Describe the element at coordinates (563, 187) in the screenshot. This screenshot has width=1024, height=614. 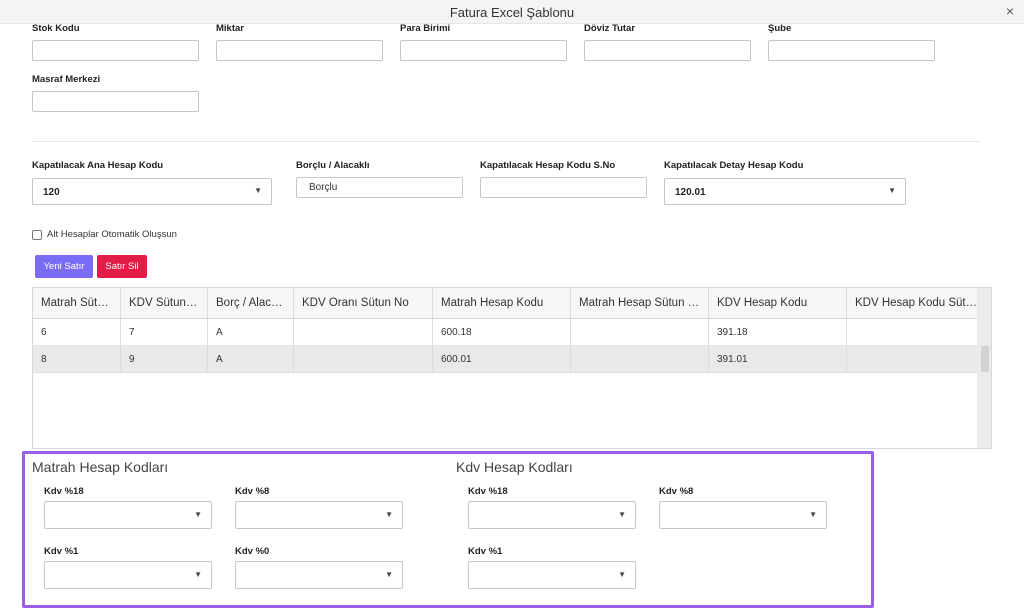
I see `hesap-sno-input` at that location.